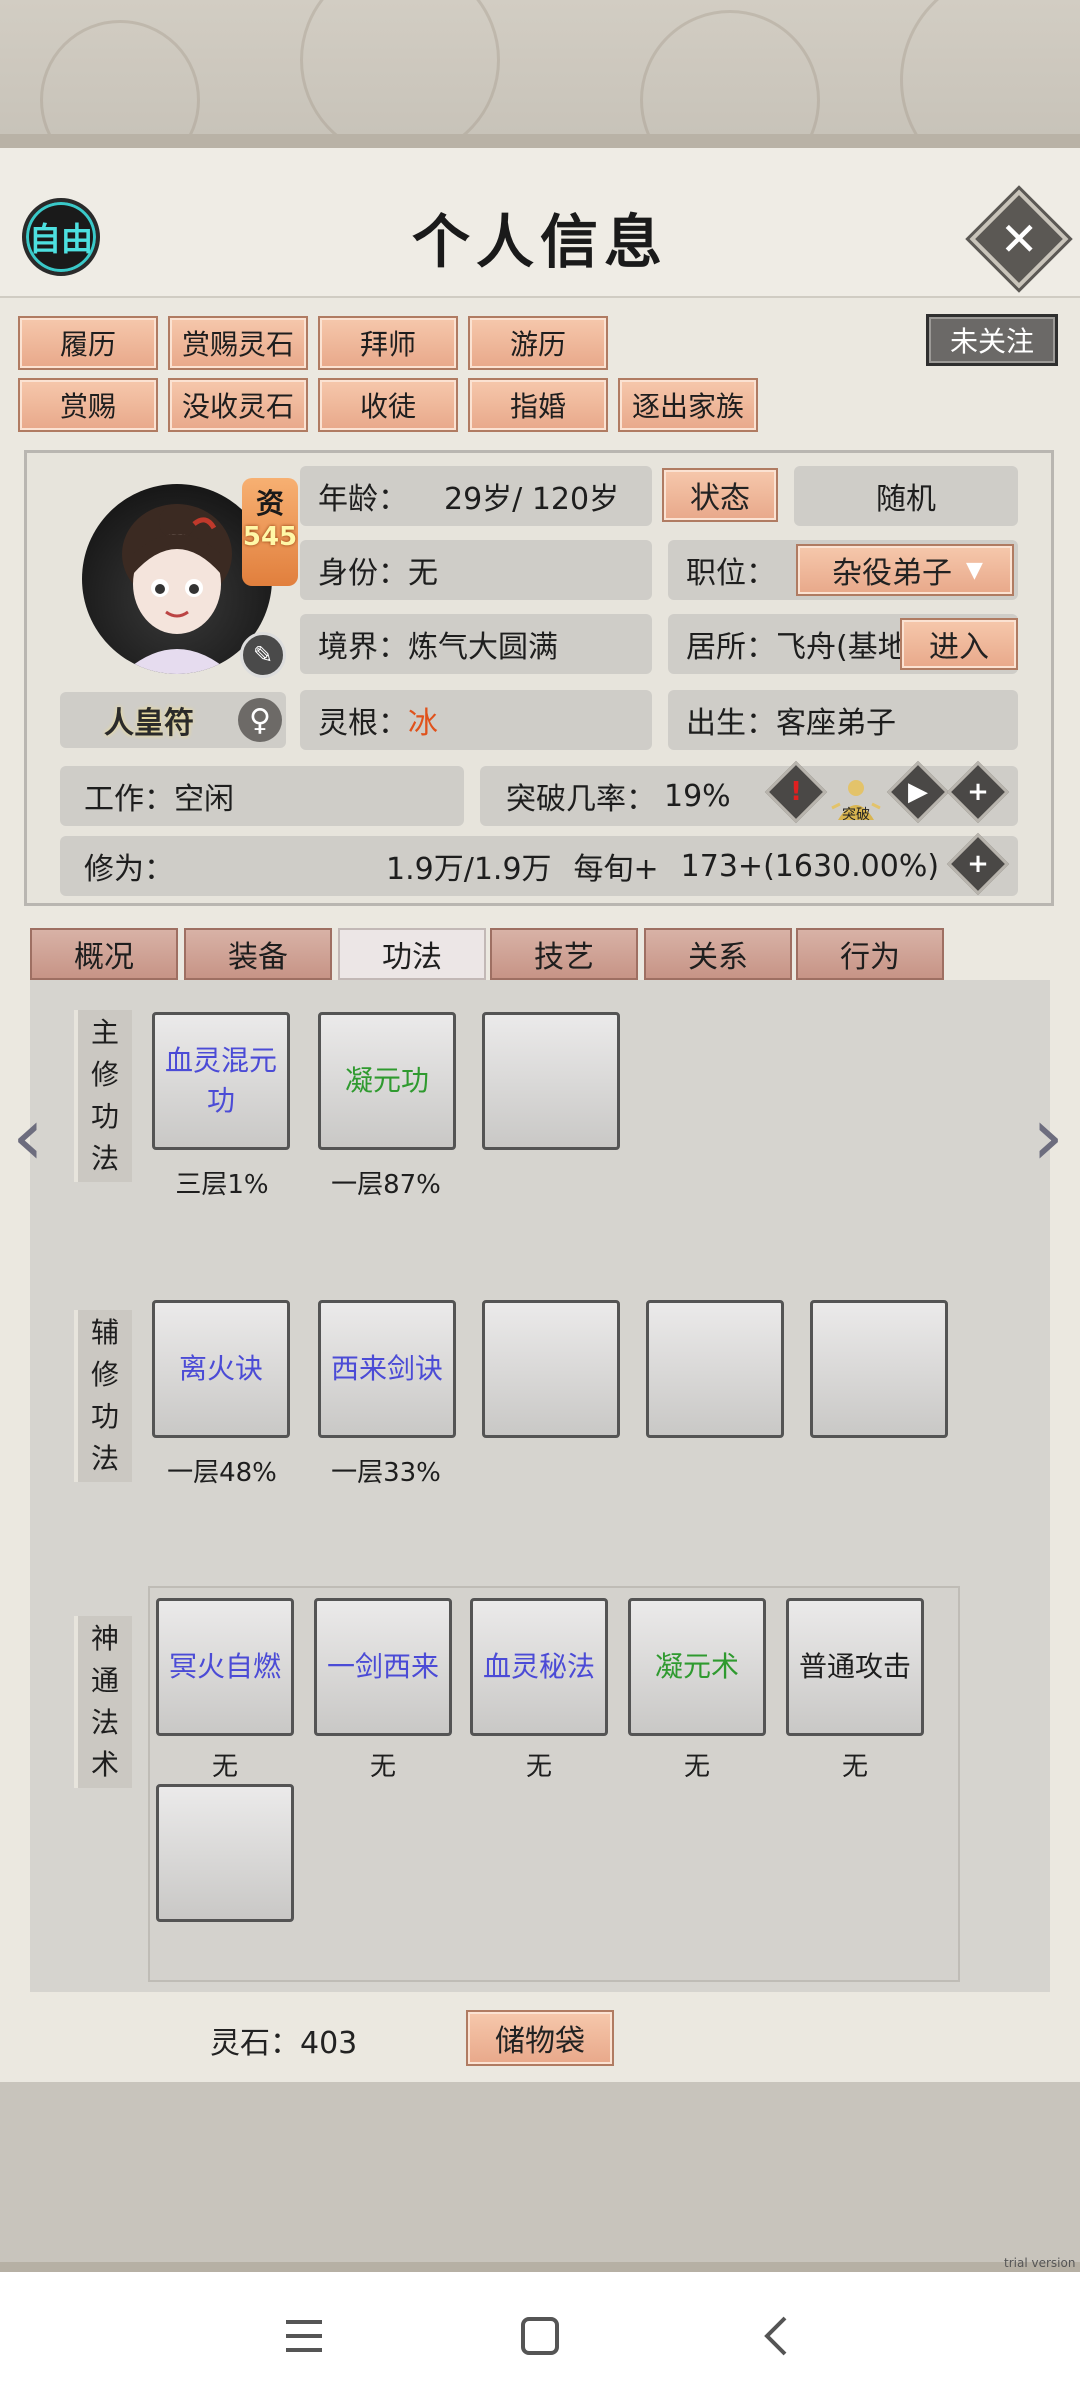 This screenshot has width=1080, height=2400. Describe the element at coordinates (423, 723) in the screenshot. I see `spirit-root-value: 冰` at that location.